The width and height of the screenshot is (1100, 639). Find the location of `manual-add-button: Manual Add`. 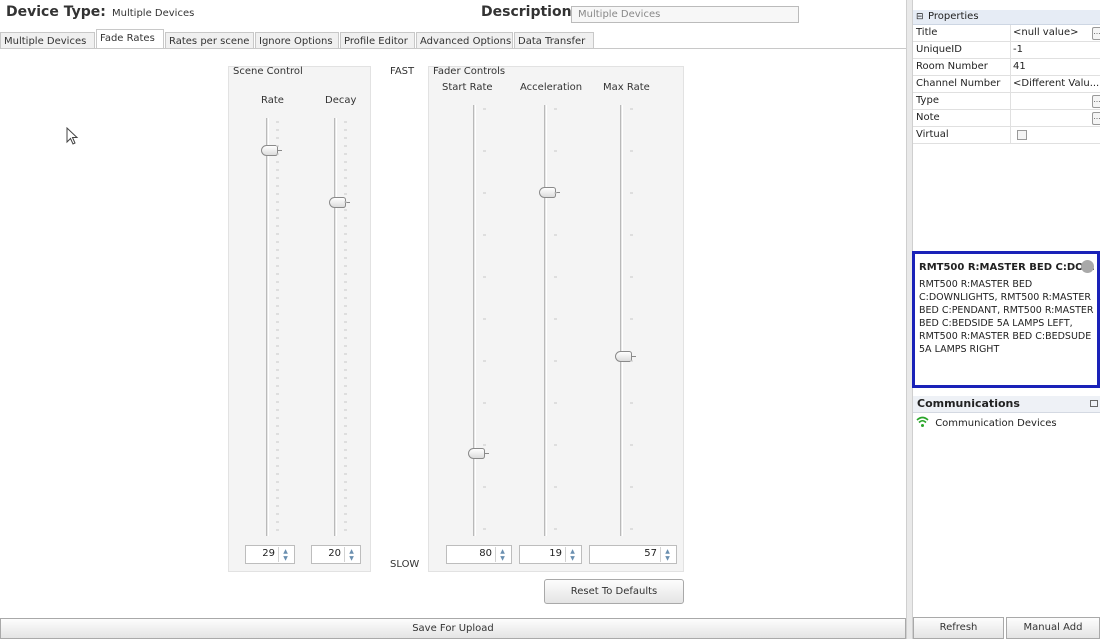

manual-add-button: Manual Add is located at coordinates (1053, 628).